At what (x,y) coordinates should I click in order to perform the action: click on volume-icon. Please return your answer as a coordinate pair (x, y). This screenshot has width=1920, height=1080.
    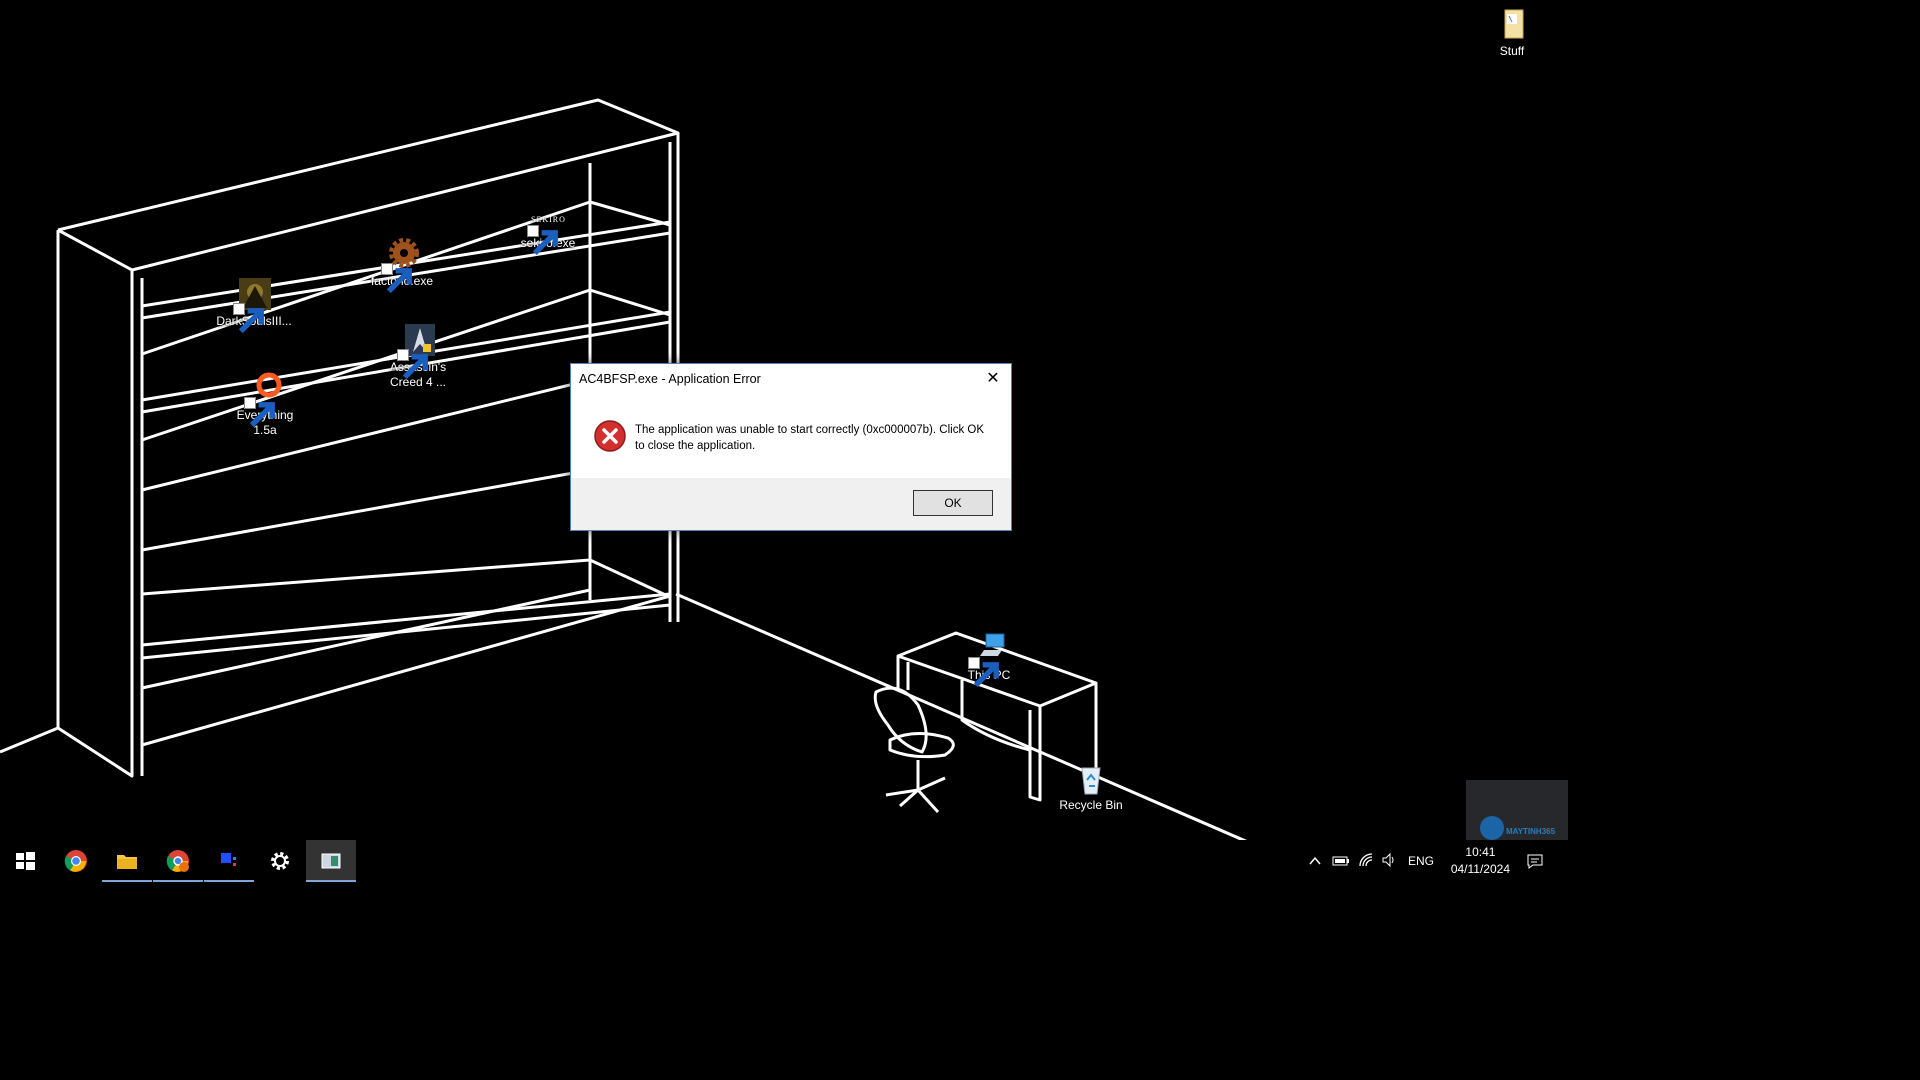
    Looking at the image, I should click on (1389, 860).